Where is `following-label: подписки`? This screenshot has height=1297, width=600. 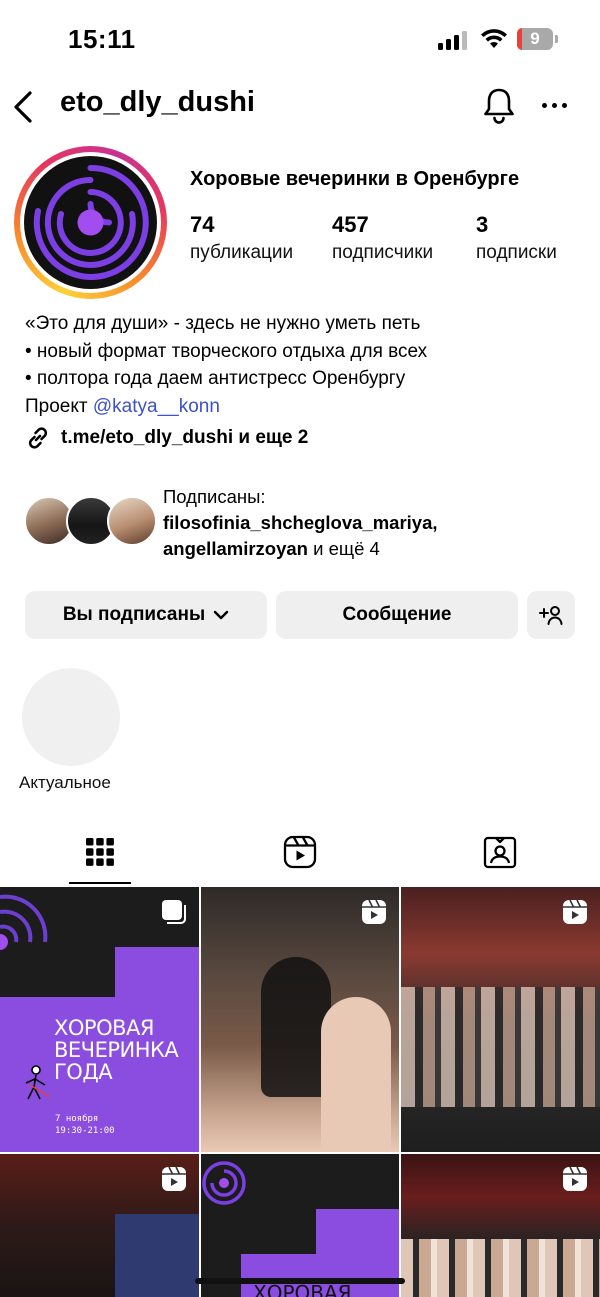
following-label: подписки is located at coordinates (516, 253).